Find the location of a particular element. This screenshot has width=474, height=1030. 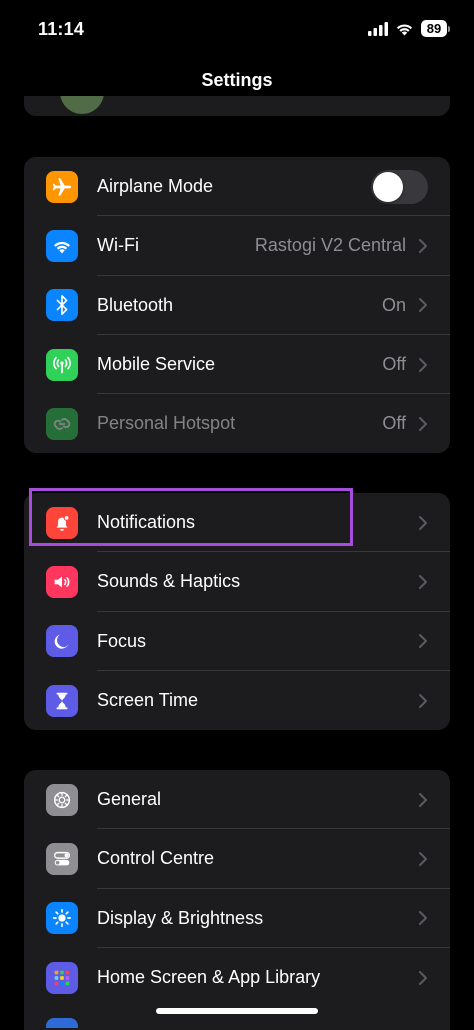

wifi-row: Wi-Fi Rastogi V2 Central is located at coordinates (237, 246).